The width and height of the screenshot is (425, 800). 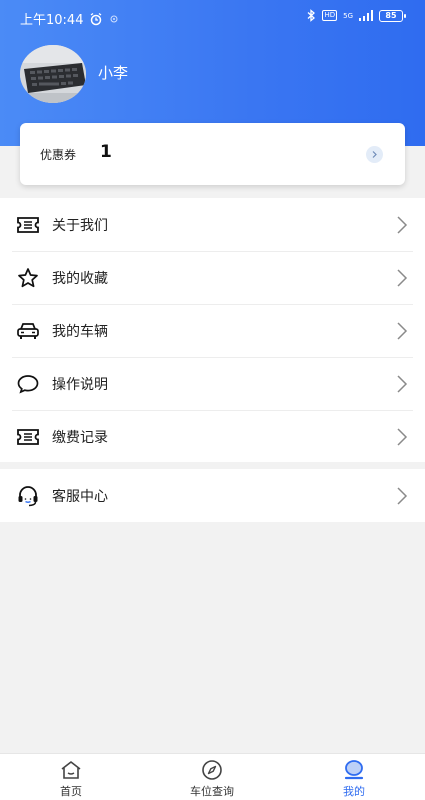 What do you see at coordinates (80, 437) in the screenshot?
I see `menu-label: 缴费记录` at bounding box center [80, 437].